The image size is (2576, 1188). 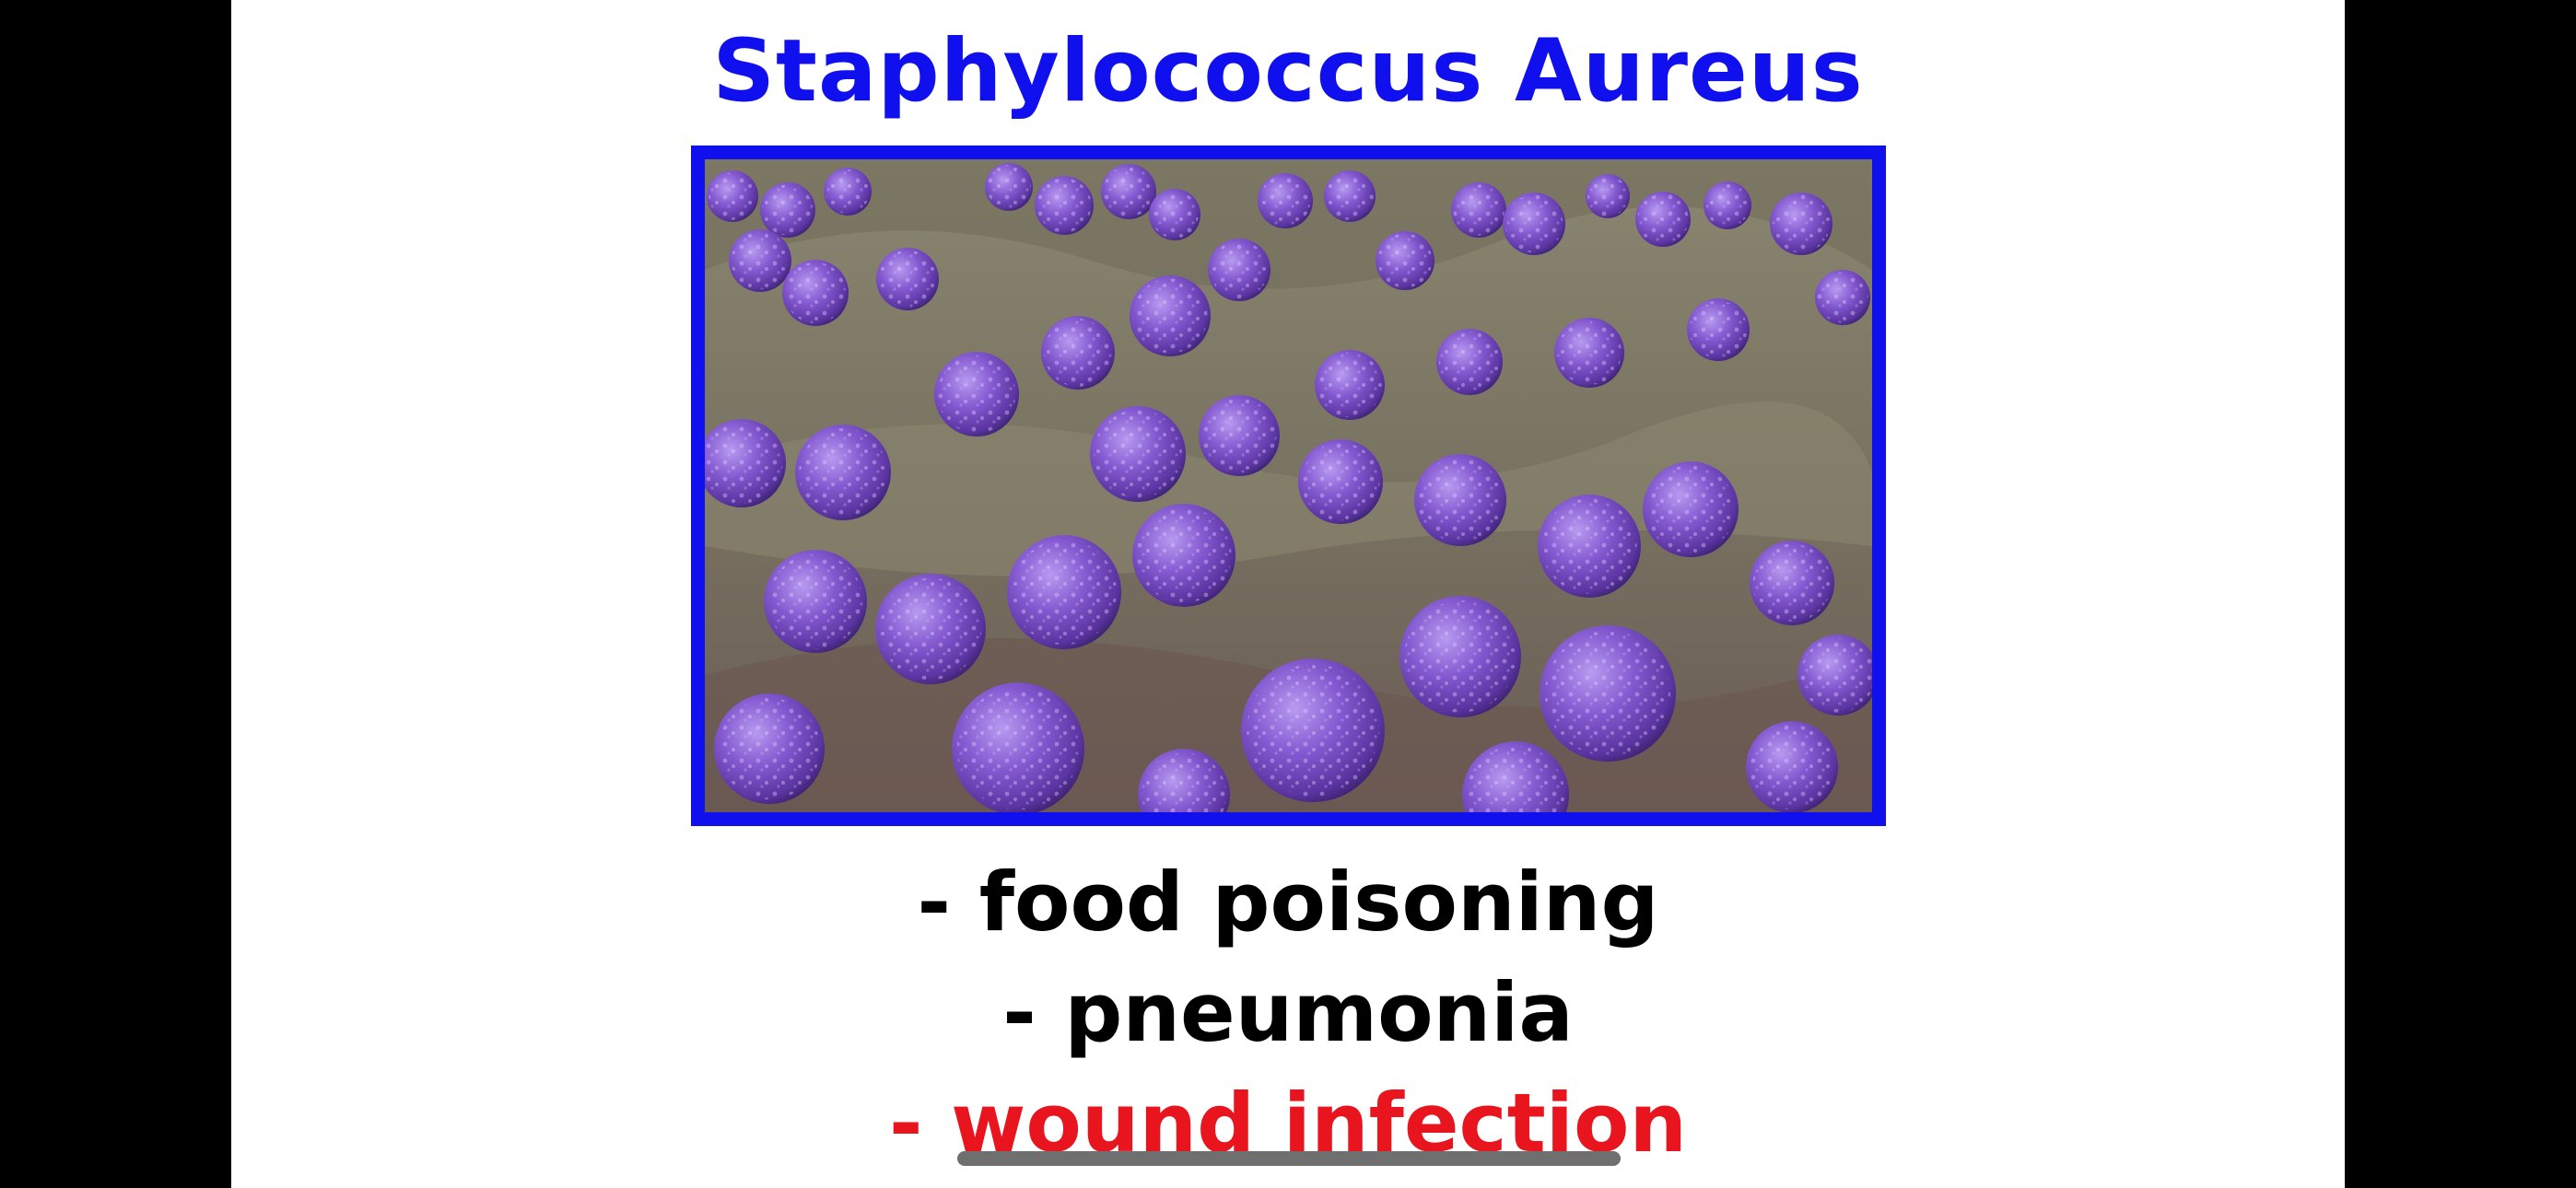 What do you see at coordinates (1288, 71) in the screenshot?
I see `slide-title: Staphylococcus Aureus` at bounding box center [1288, 71].